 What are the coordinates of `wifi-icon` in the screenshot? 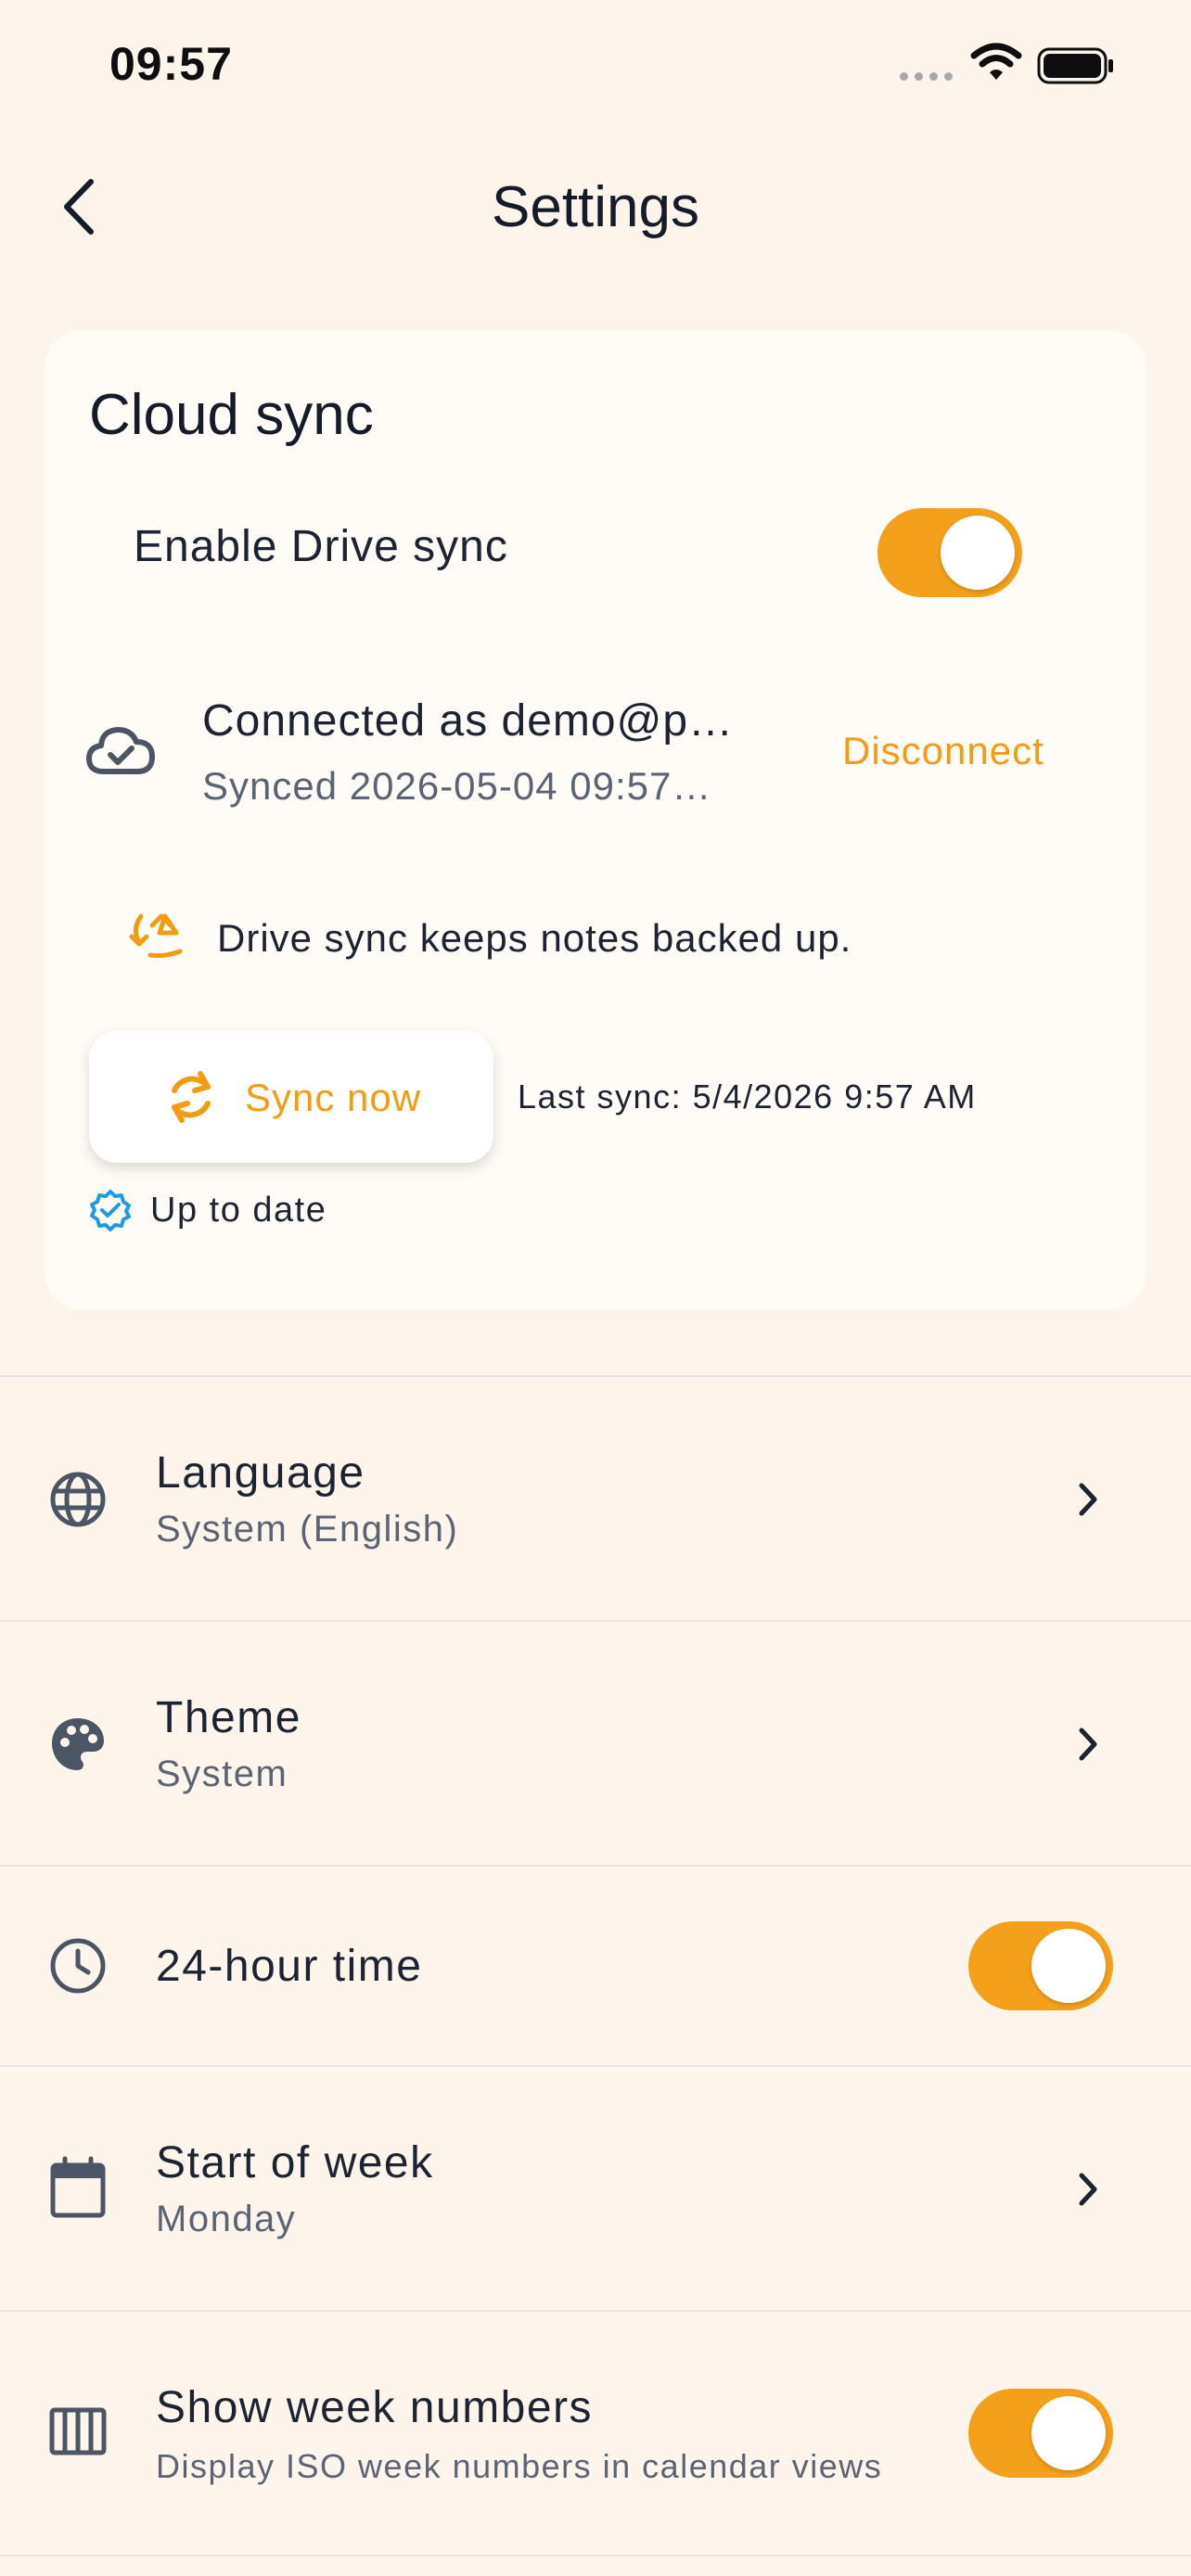 It's located at (996, 61).